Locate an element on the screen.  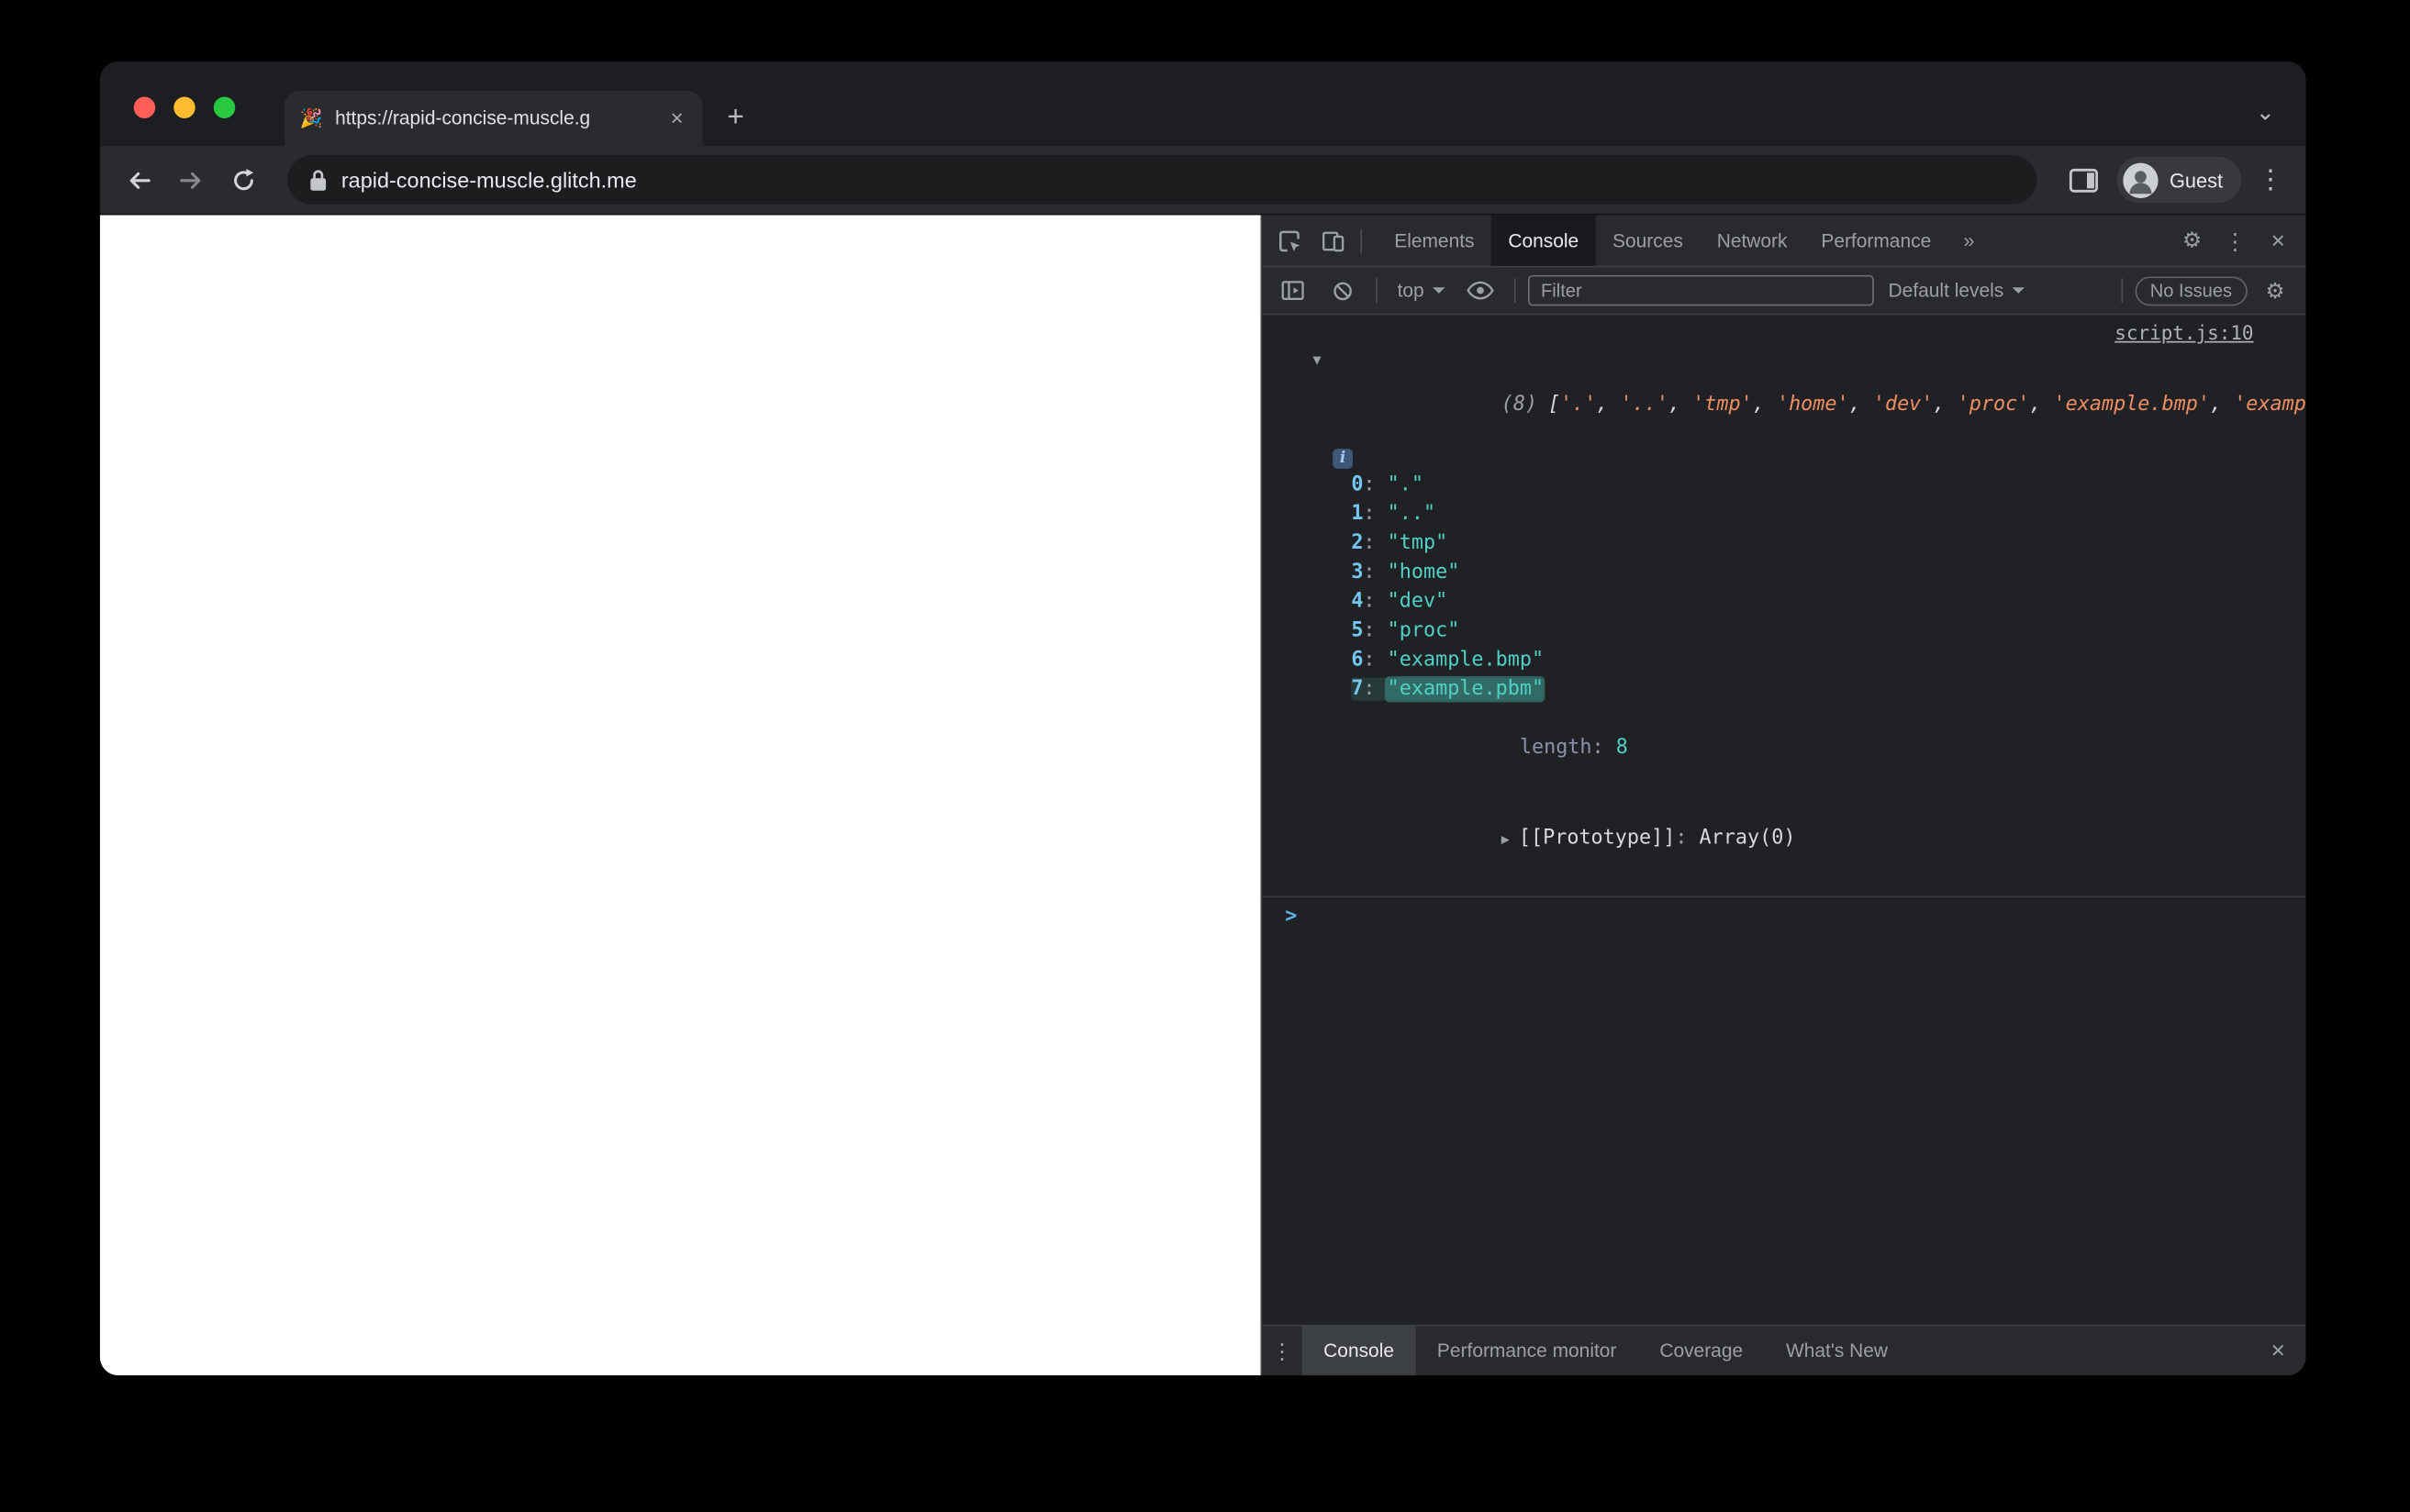
device-toolbar-button is located at coordinates (1333, 241).